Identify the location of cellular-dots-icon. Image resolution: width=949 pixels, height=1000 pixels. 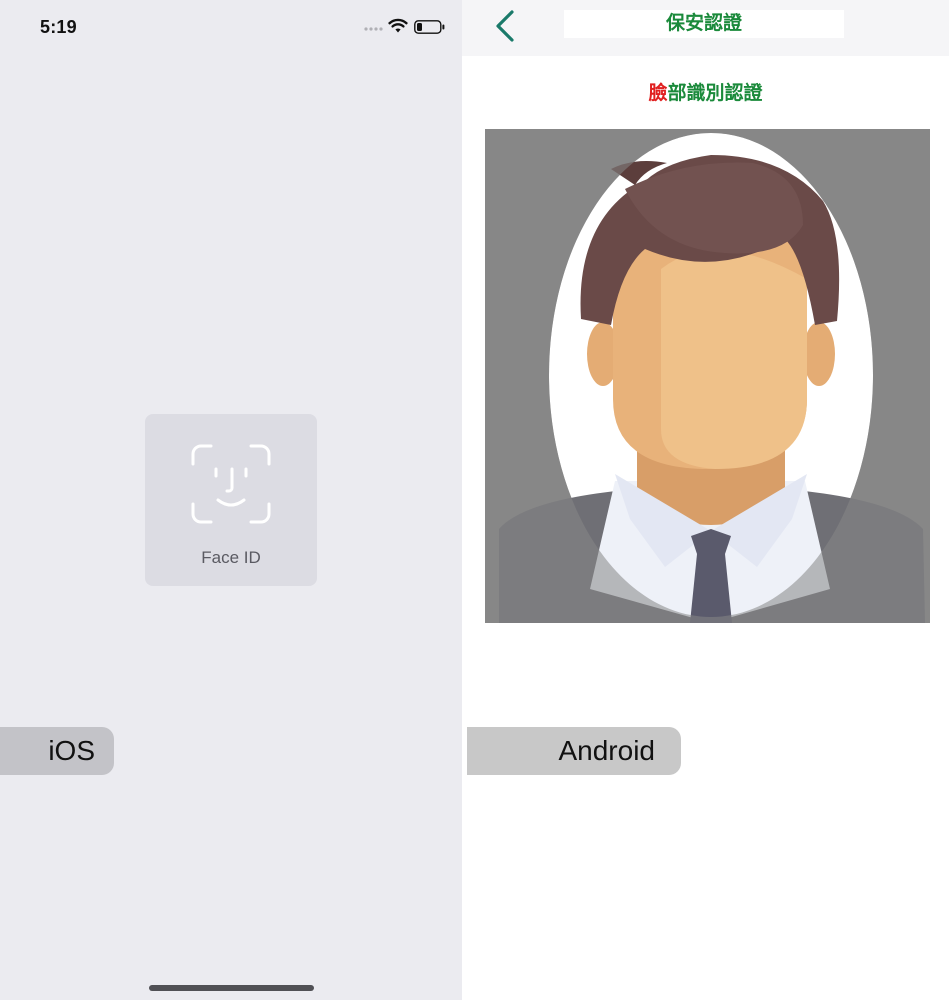
(373, 29).